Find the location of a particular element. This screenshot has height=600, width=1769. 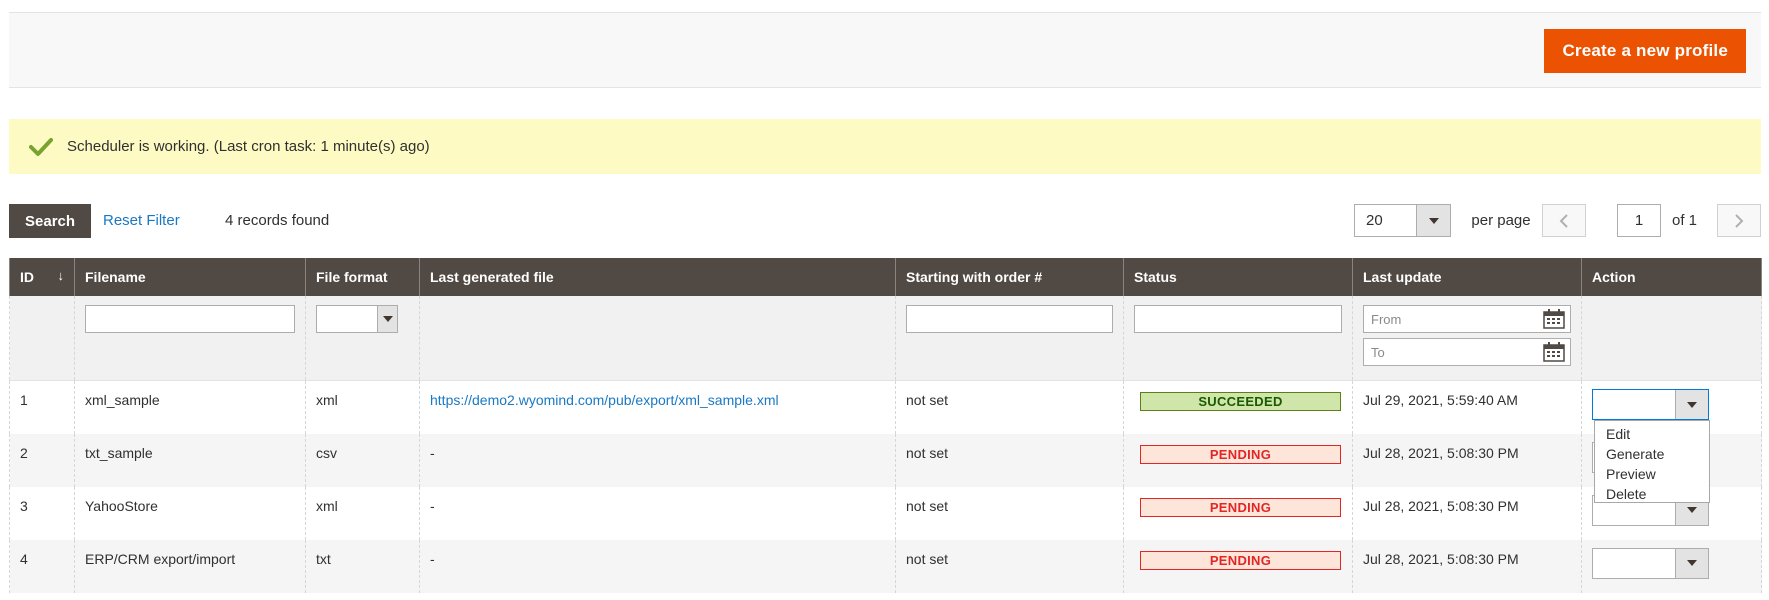

column-header-last-update: Last update is located at coordinates (1467, 277).